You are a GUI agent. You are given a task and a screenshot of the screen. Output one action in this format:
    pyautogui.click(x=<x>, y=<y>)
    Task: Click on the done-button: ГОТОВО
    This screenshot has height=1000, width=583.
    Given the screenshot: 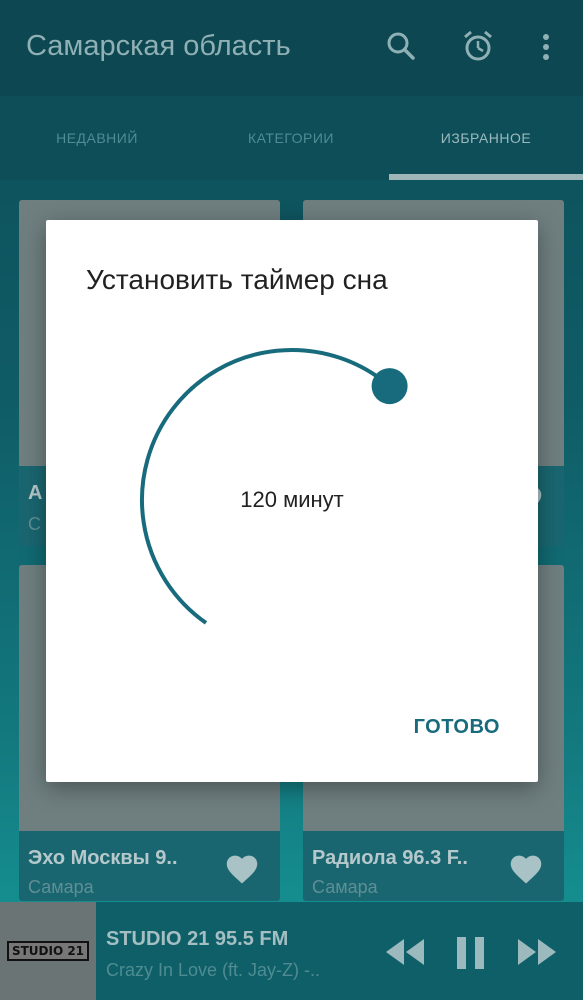 What is the action you would take?
    pyautogui.click(x=457, y=727)
    